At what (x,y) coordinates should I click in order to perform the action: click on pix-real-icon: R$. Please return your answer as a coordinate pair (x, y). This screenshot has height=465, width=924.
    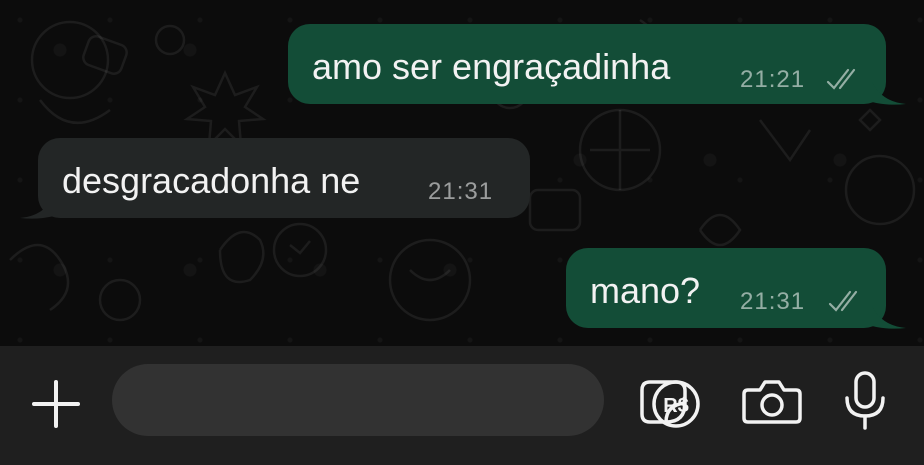
    Looking at the image, I should click on (676, 404).